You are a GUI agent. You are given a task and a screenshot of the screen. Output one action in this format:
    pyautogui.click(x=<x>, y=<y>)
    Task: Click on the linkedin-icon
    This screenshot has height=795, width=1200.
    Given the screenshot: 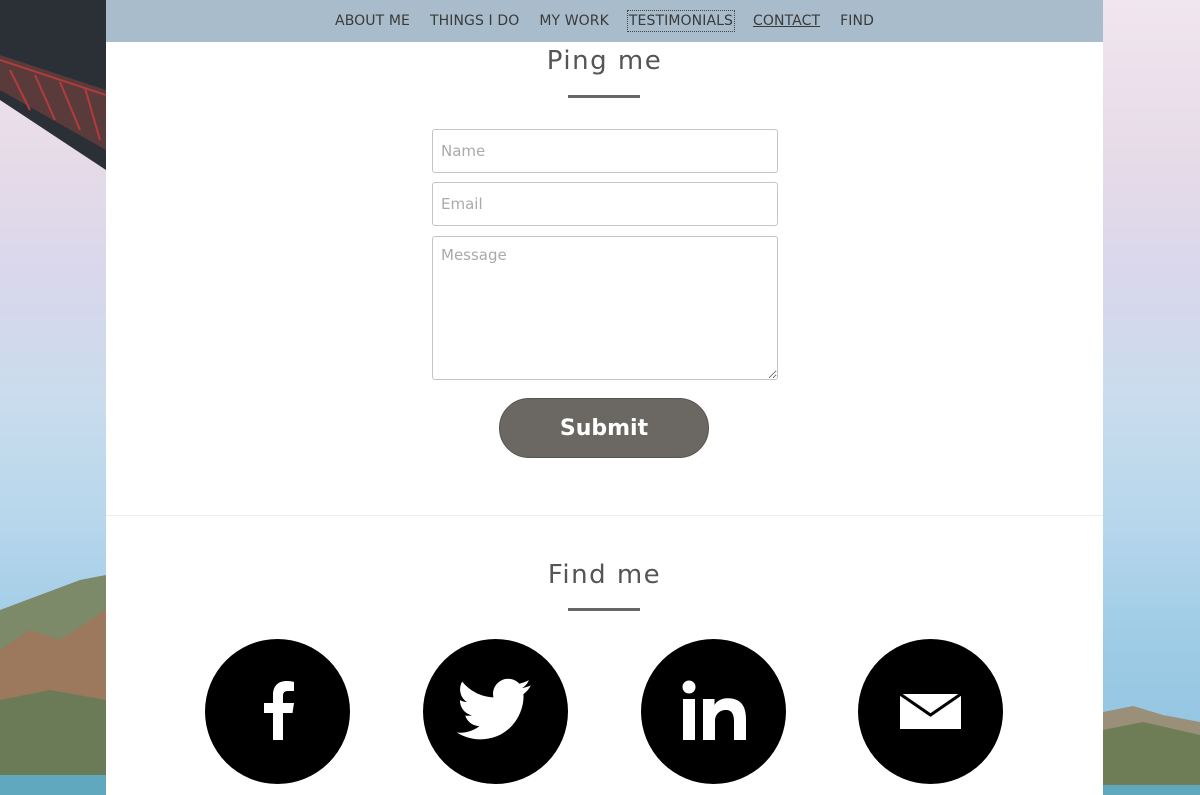 What is the action you would take?
    pyautogui.click(x=714, y=710)
    